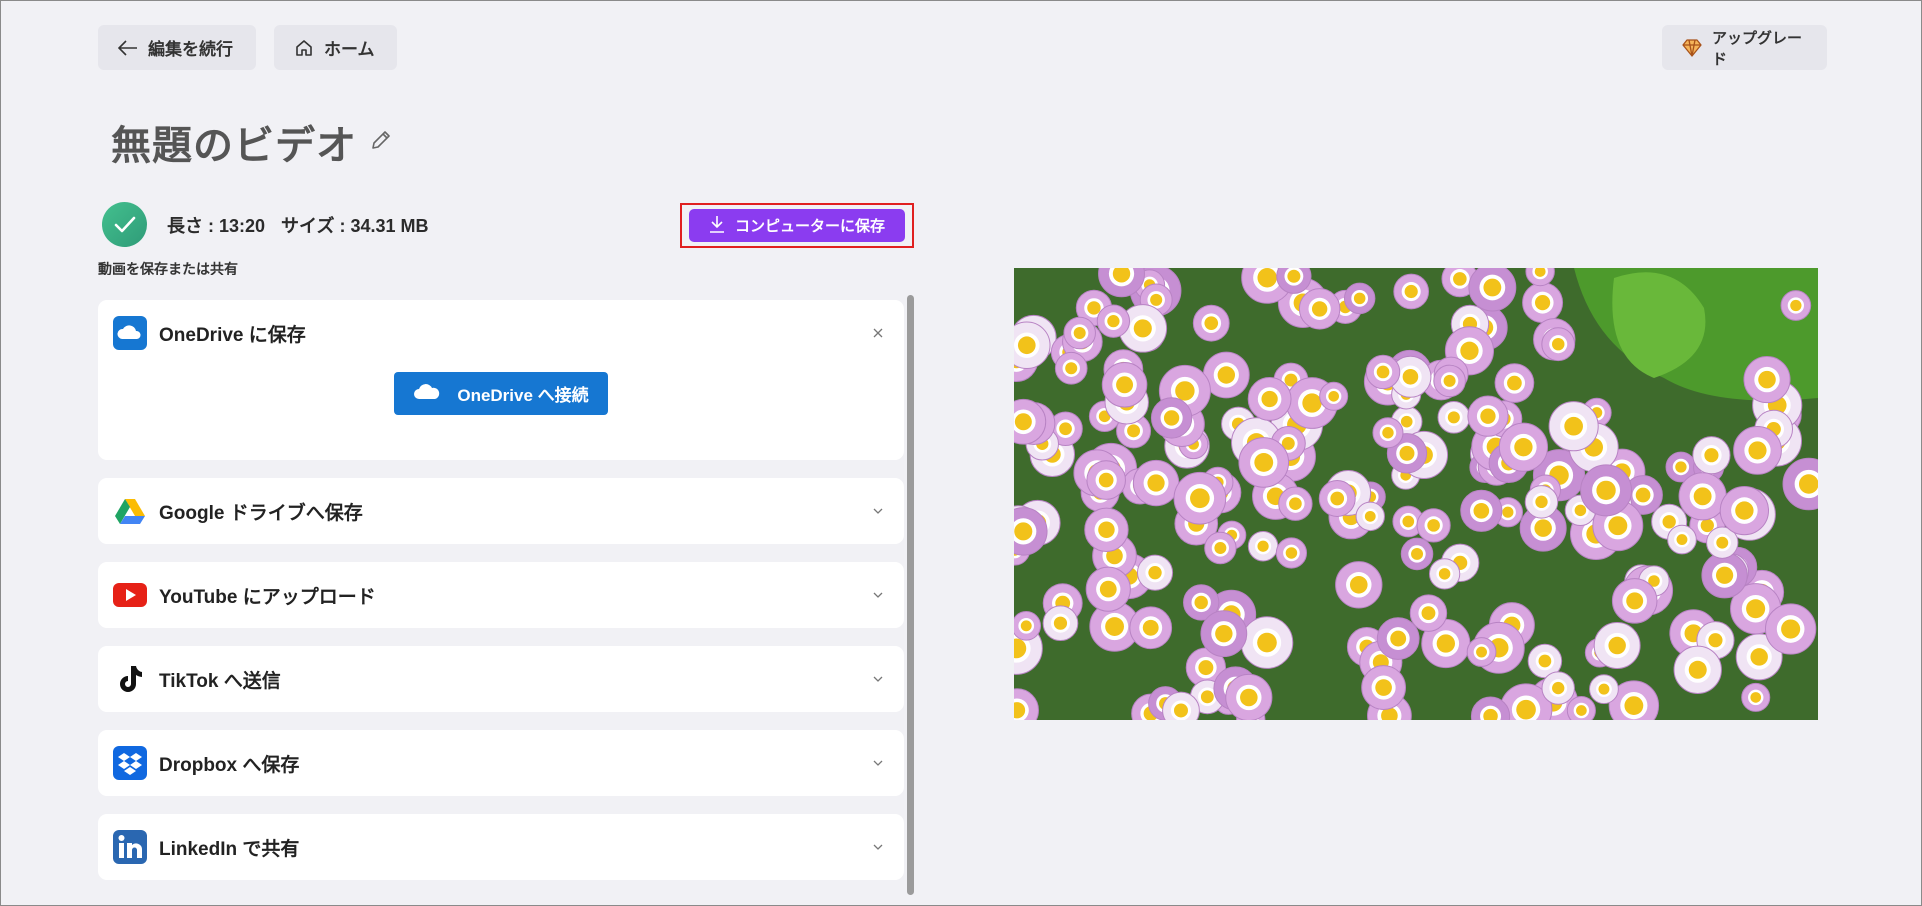 The height and width of the screenshot is (906, 1922). Describe the element at coordinates (381, 142) in the screenshot. I see `pencil-icon` at that location.